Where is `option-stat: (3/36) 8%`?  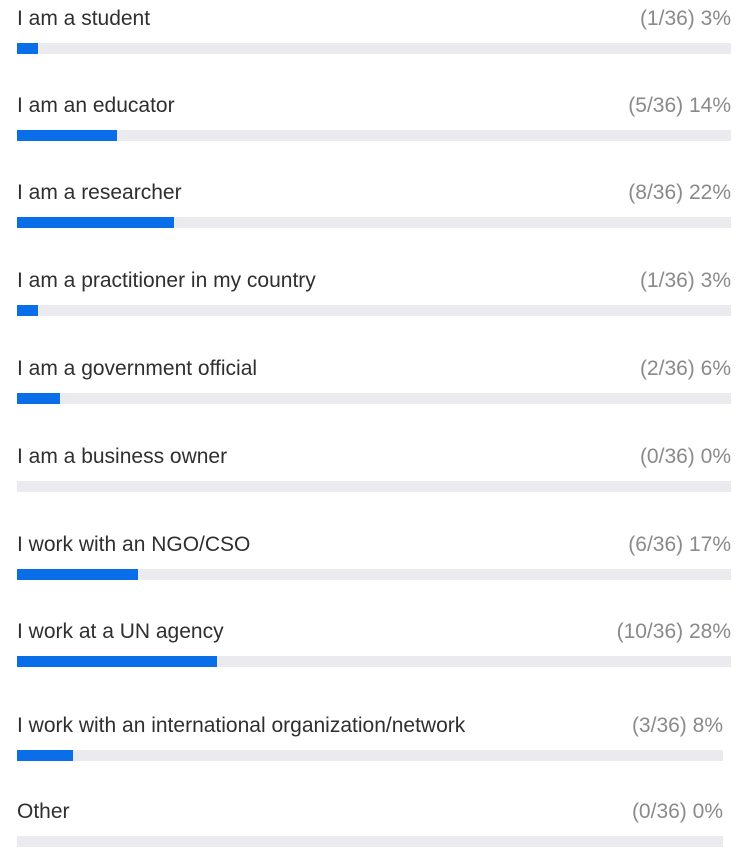 option-stat: (3/36) 8% is located at coordinates (677, 726).